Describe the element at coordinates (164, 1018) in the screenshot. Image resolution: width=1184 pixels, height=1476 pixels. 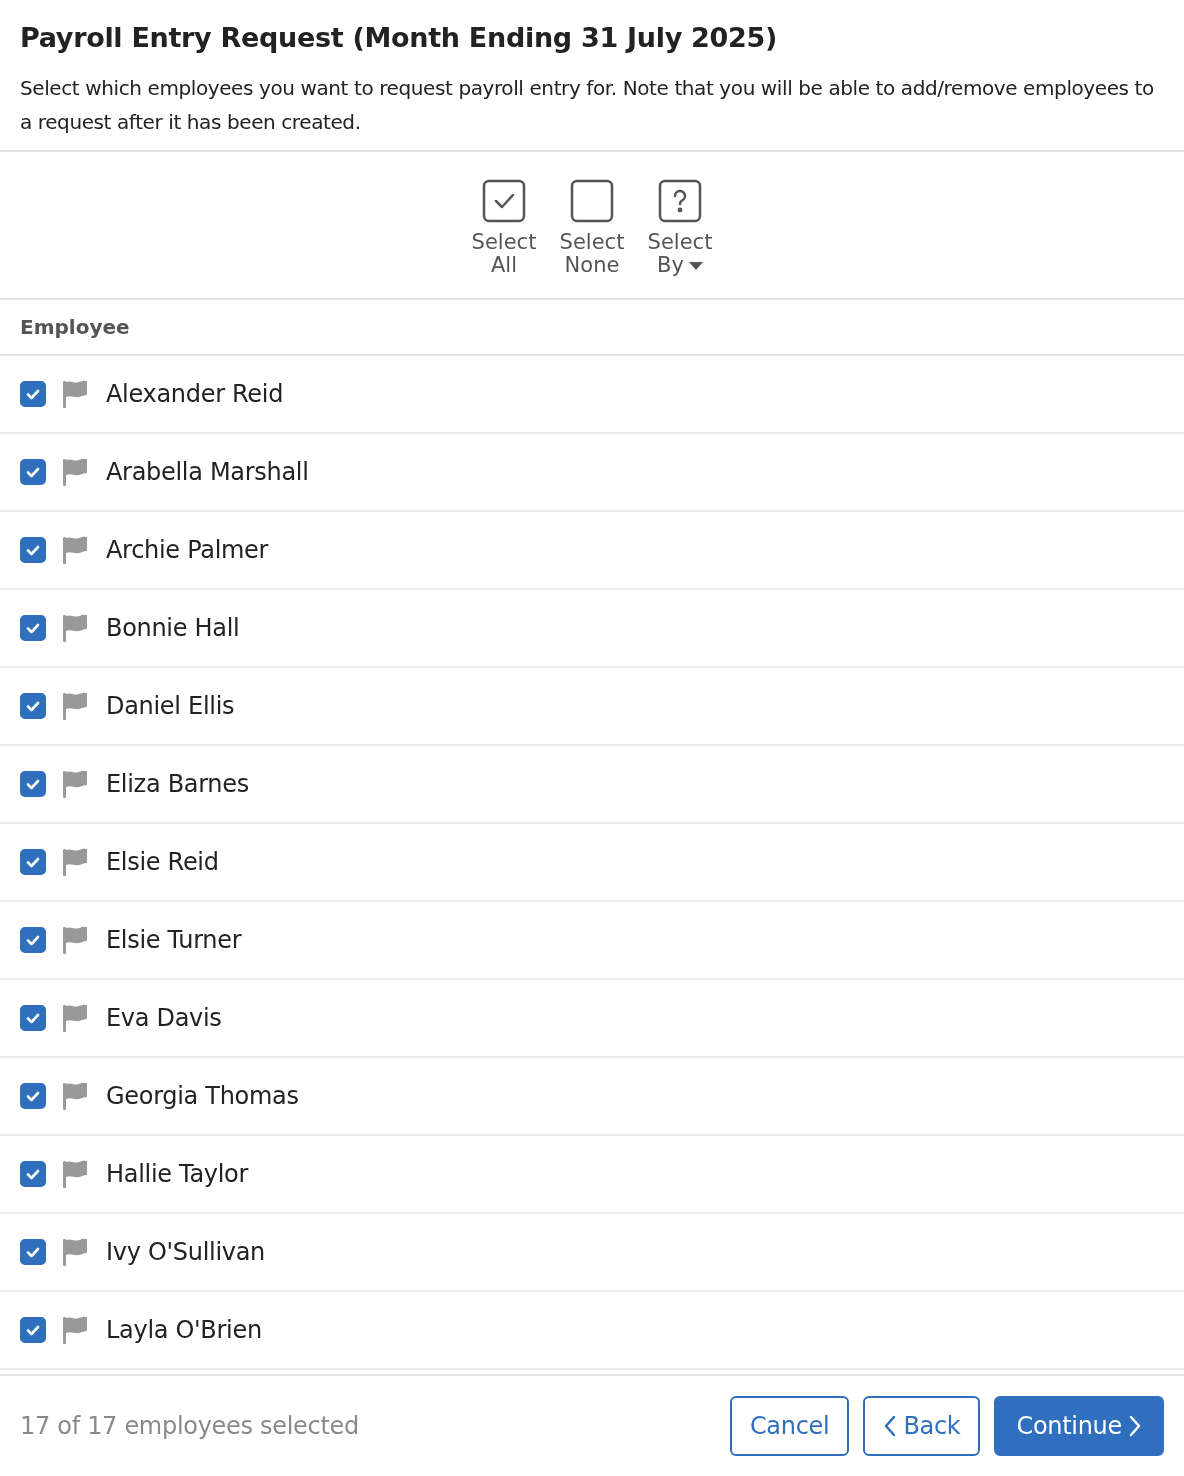
I see `employee-name: Eva Davis` at that location.